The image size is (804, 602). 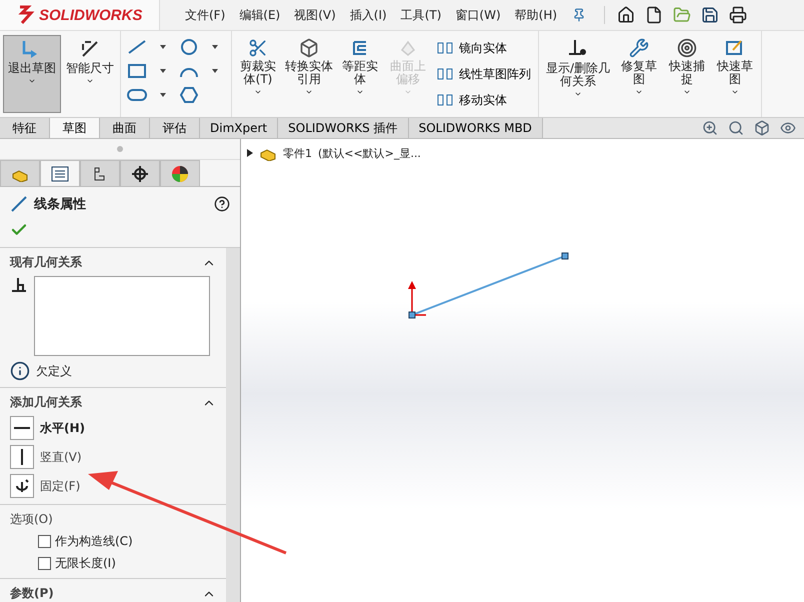 What do you see at coordinates (626, 15) in the screenshot?
I see `home-icon` at bounding box center [626, 15].